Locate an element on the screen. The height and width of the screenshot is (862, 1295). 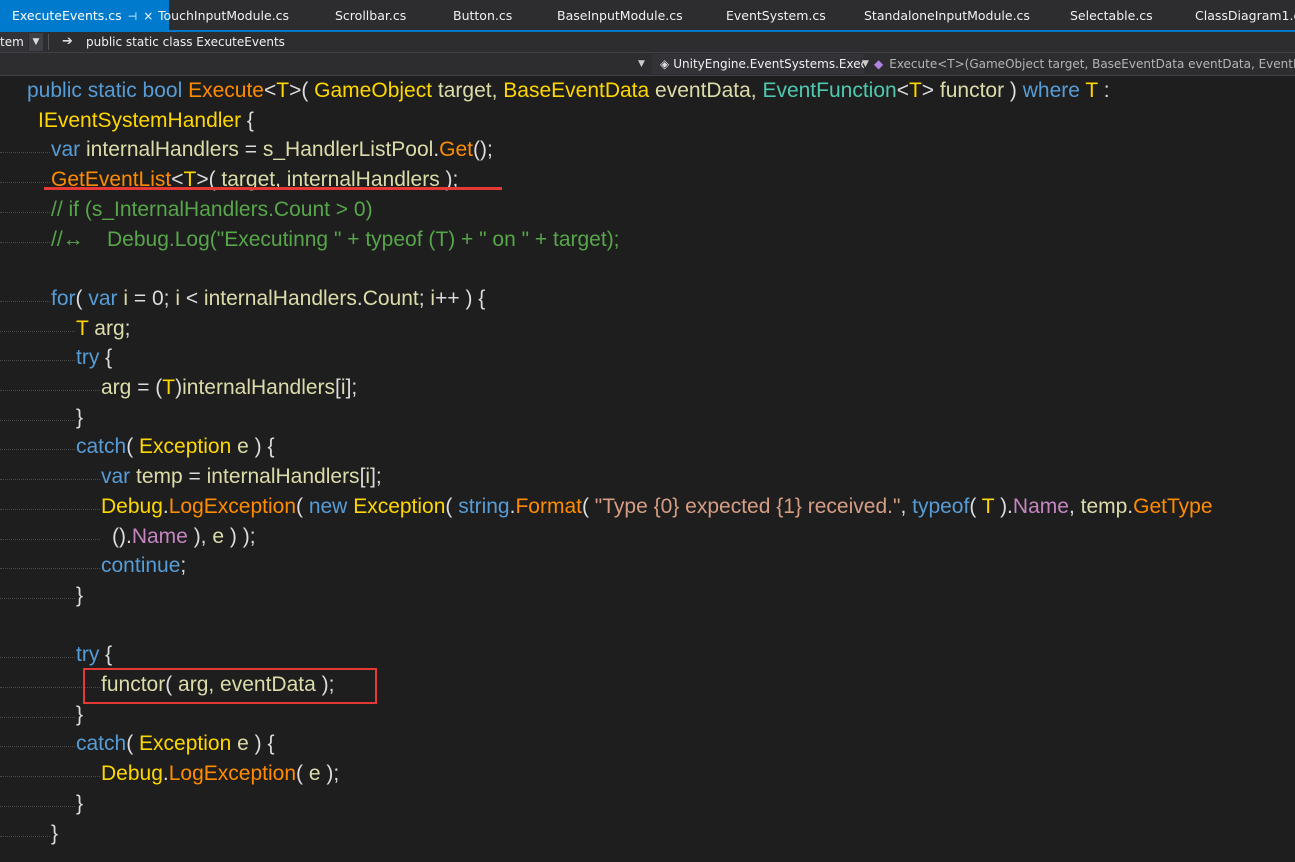
code-line: continue; is located at coordinates (143, 566).